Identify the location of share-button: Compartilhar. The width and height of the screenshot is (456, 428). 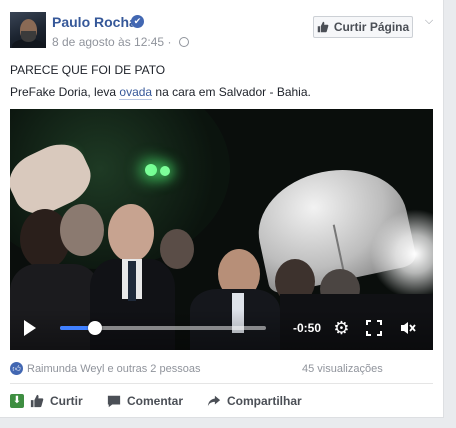
(254, 401).